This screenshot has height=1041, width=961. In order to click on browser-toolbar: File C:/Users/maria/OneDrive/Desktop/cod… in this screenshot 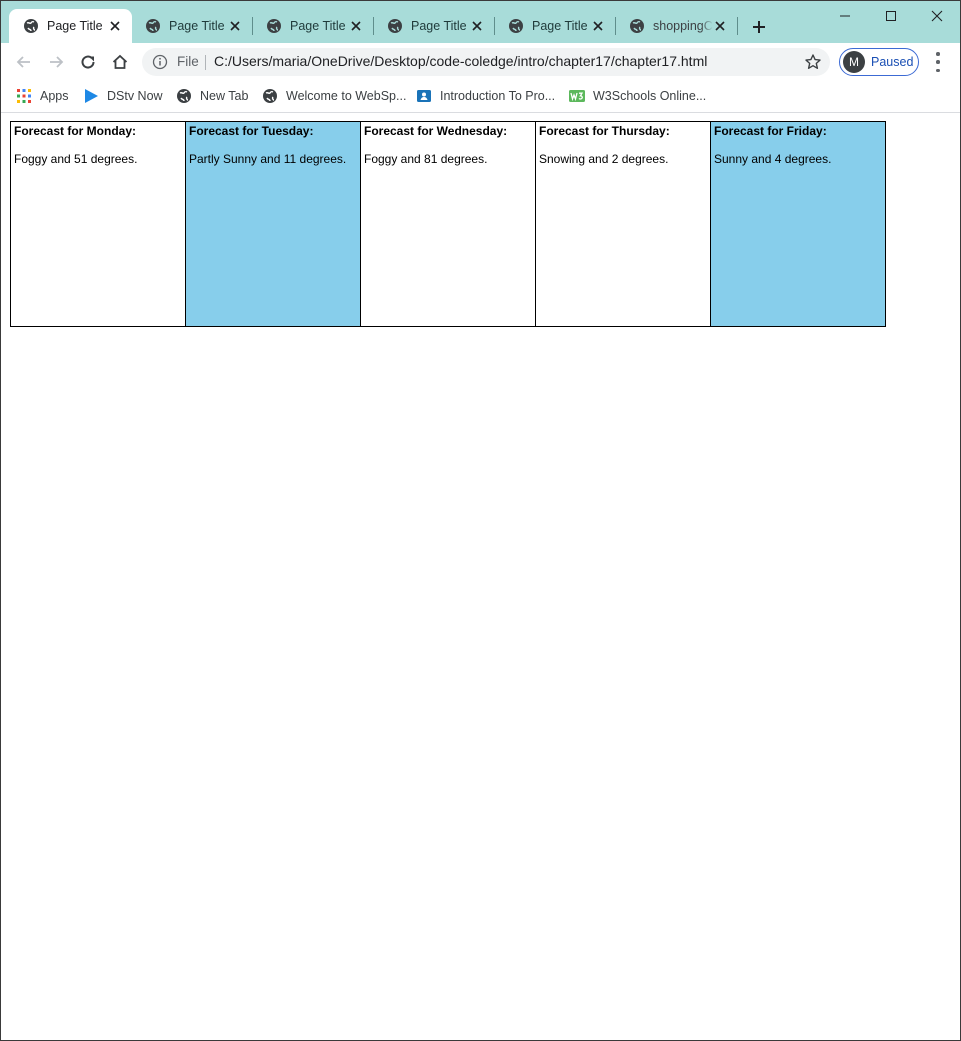, I will do `click(480, 62)`.